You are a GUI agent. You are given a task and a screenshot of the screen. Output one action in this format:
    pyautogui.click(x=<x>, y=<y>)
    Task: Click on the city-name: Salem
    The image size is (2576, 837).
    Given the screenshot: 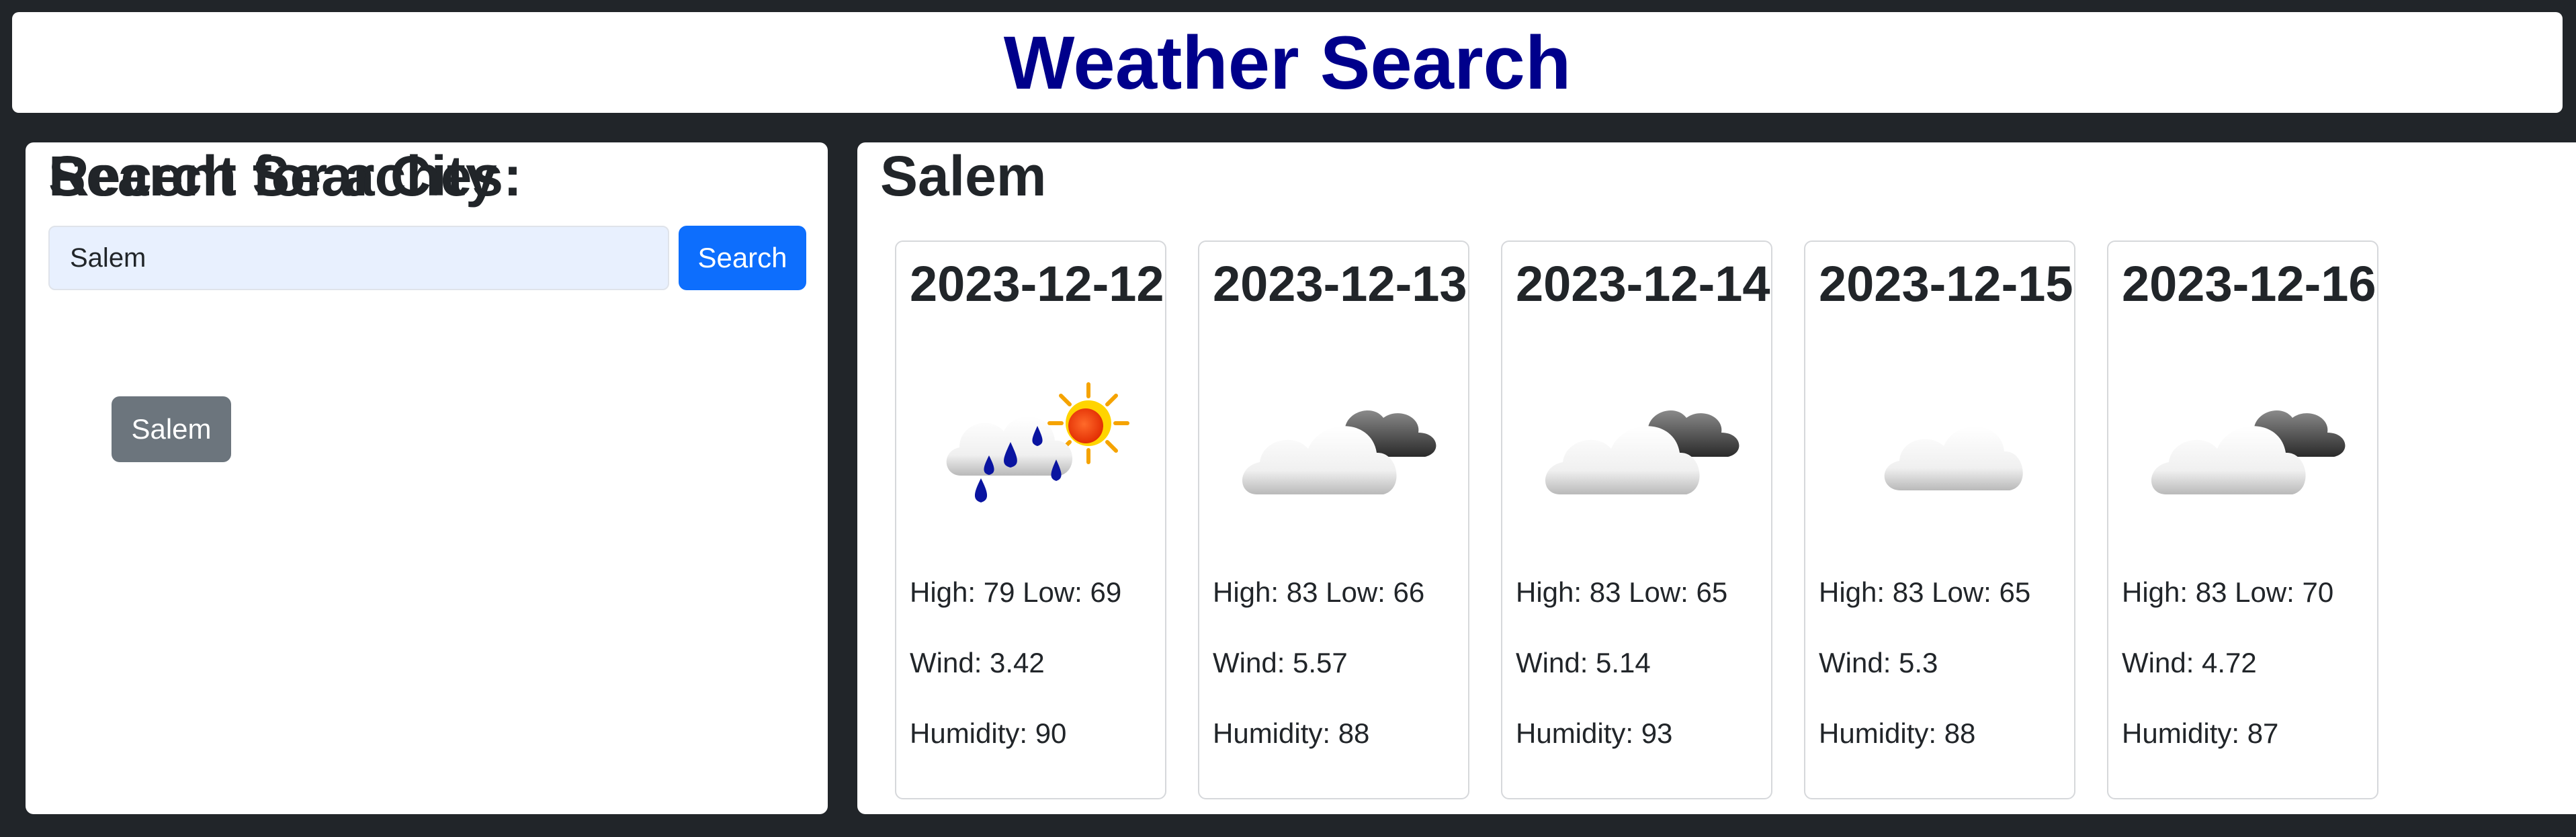 What is the action you would take?
    pyautogui.click(x=963, y=176)
    